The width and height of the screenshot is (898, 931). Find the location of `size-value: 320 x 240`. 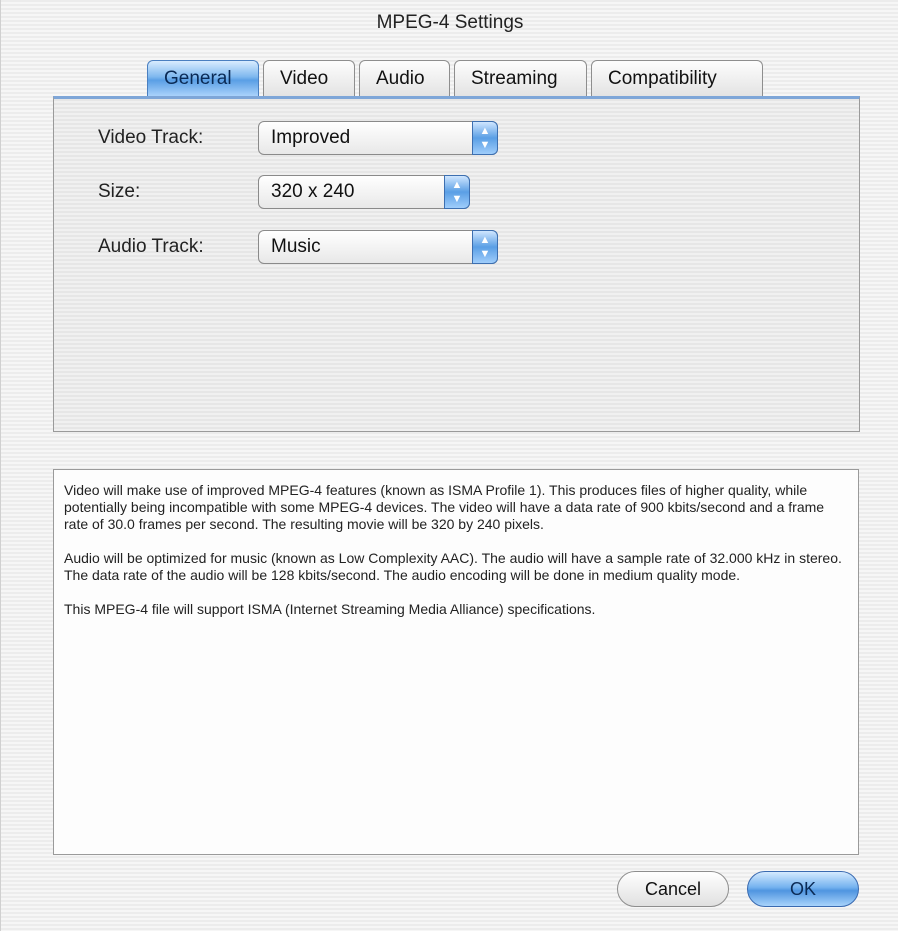

size-value: 320 x 240 is located at coordinates (313, 191).